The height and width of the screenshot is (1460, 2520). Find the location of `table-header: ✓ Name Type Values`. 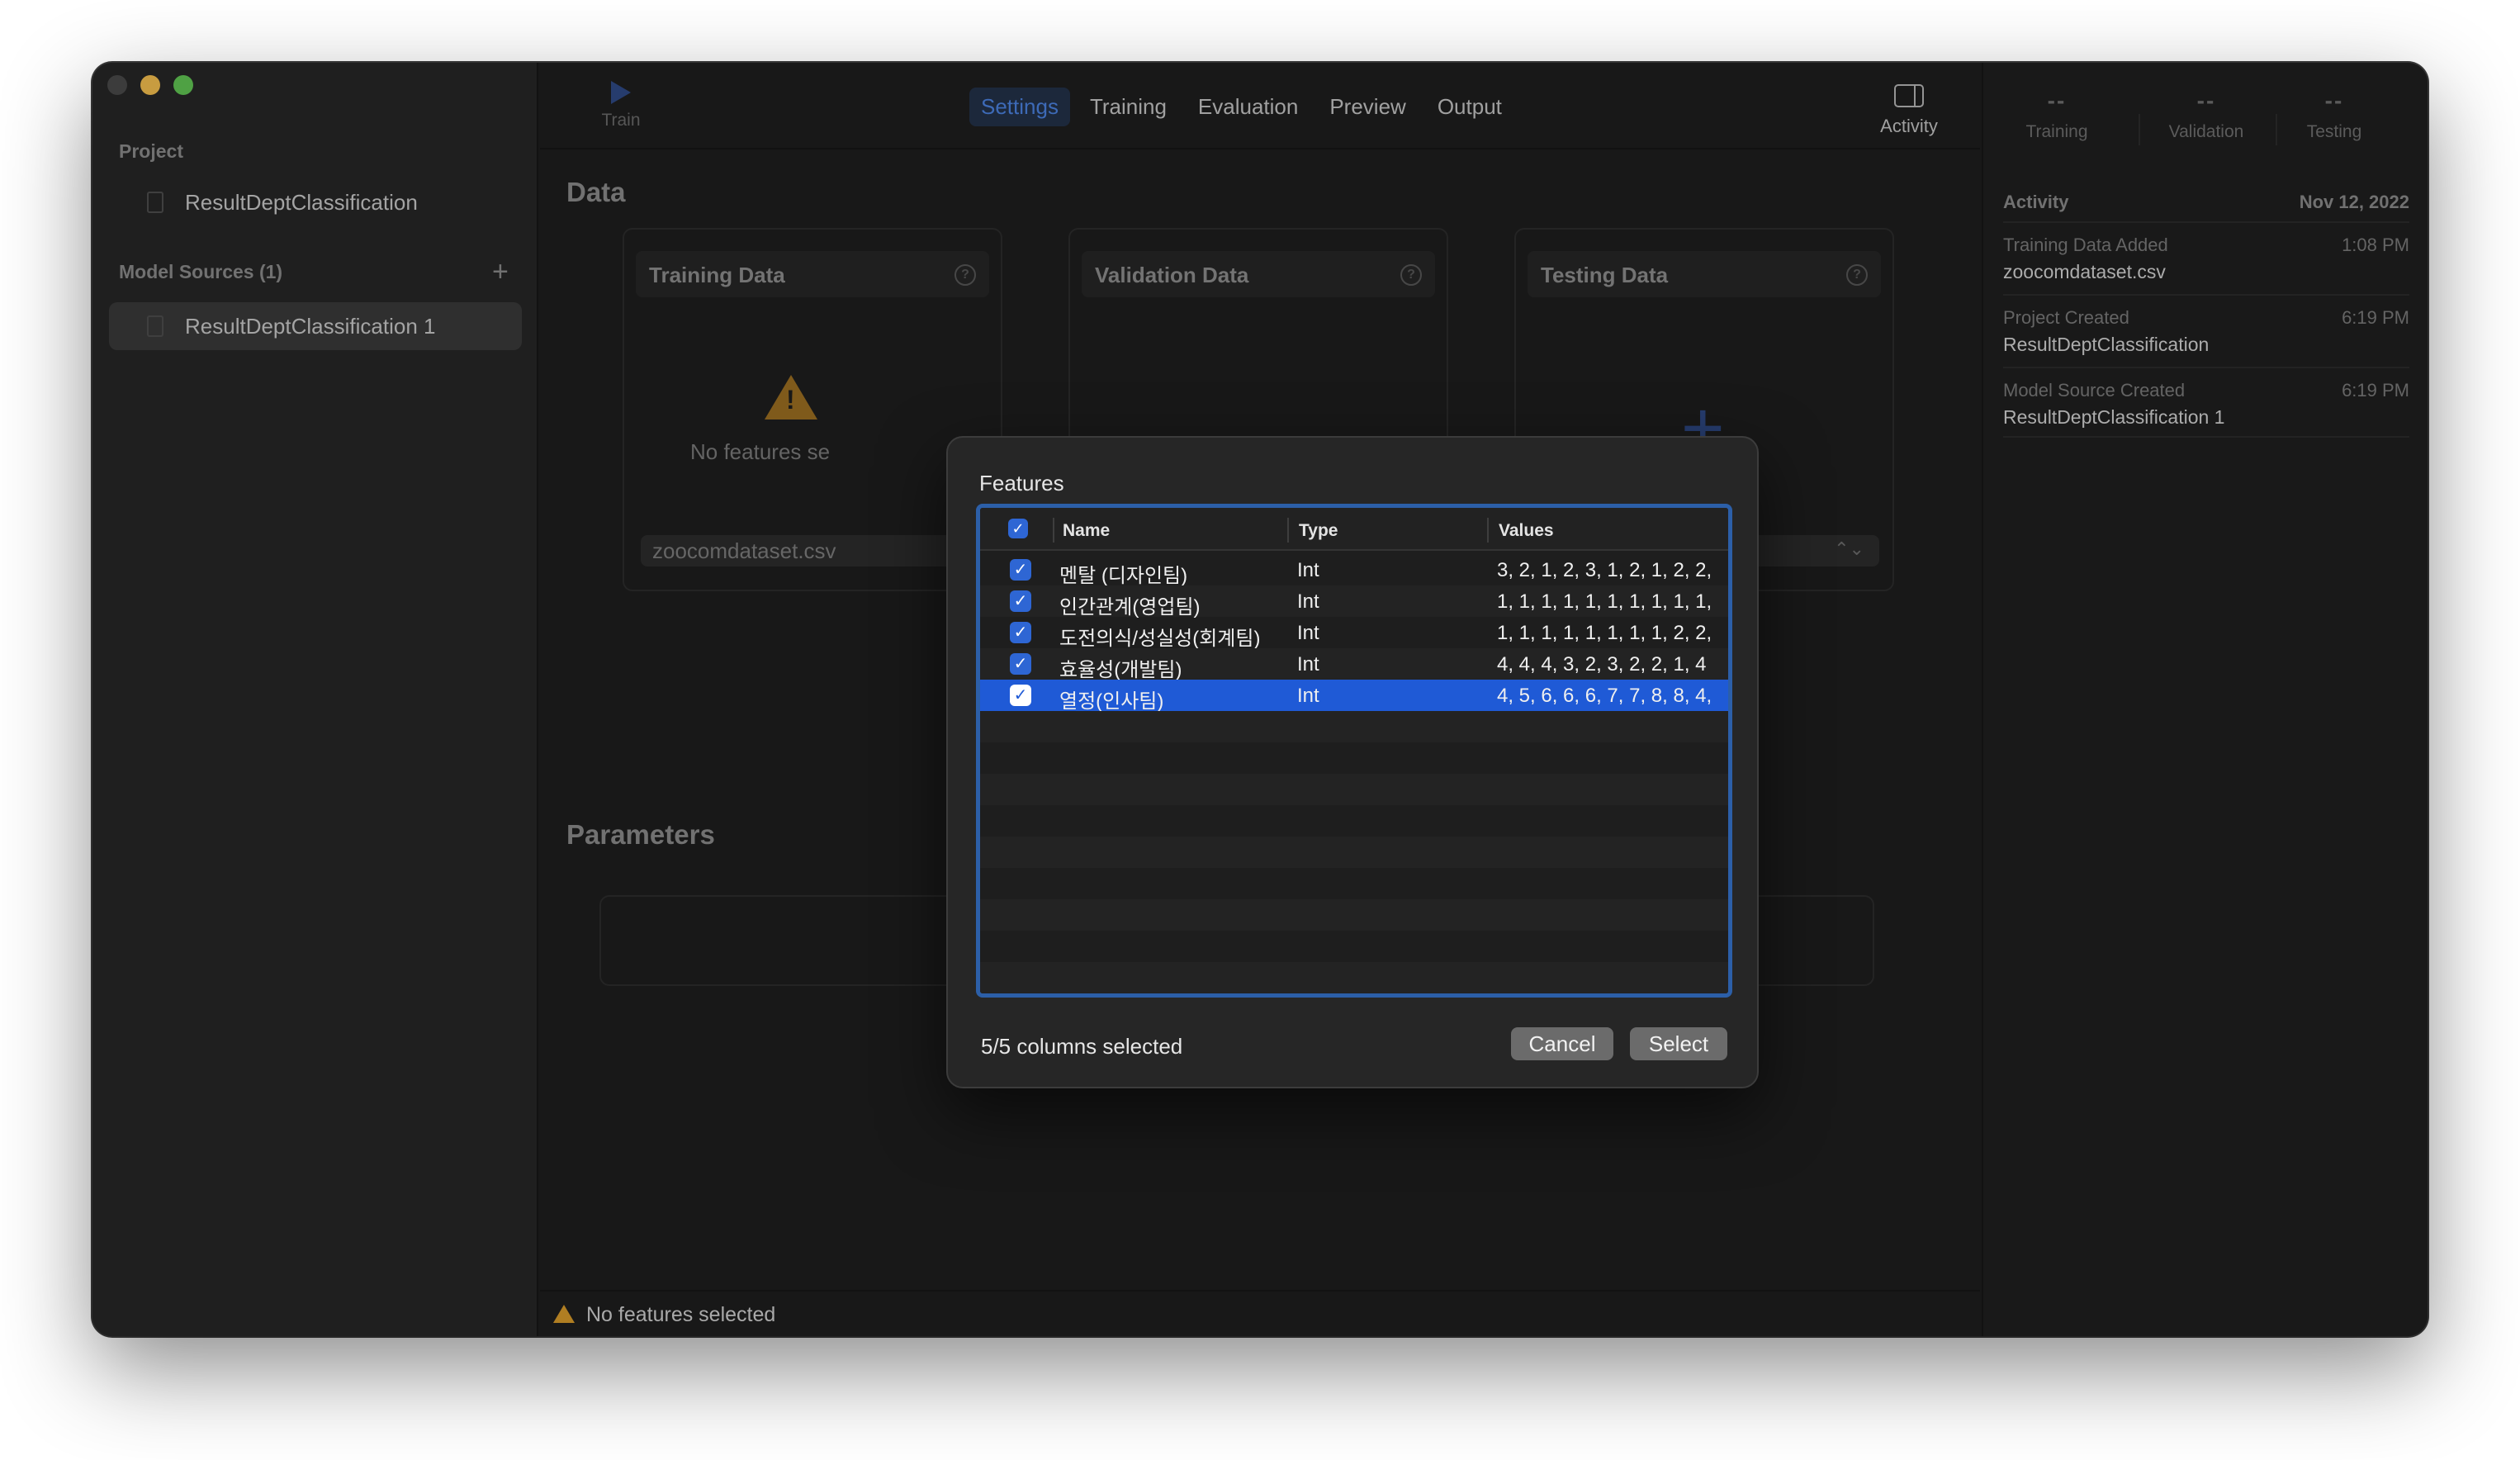

table-header: ✓ Name Type Values is located at coordinates (1354, 529).